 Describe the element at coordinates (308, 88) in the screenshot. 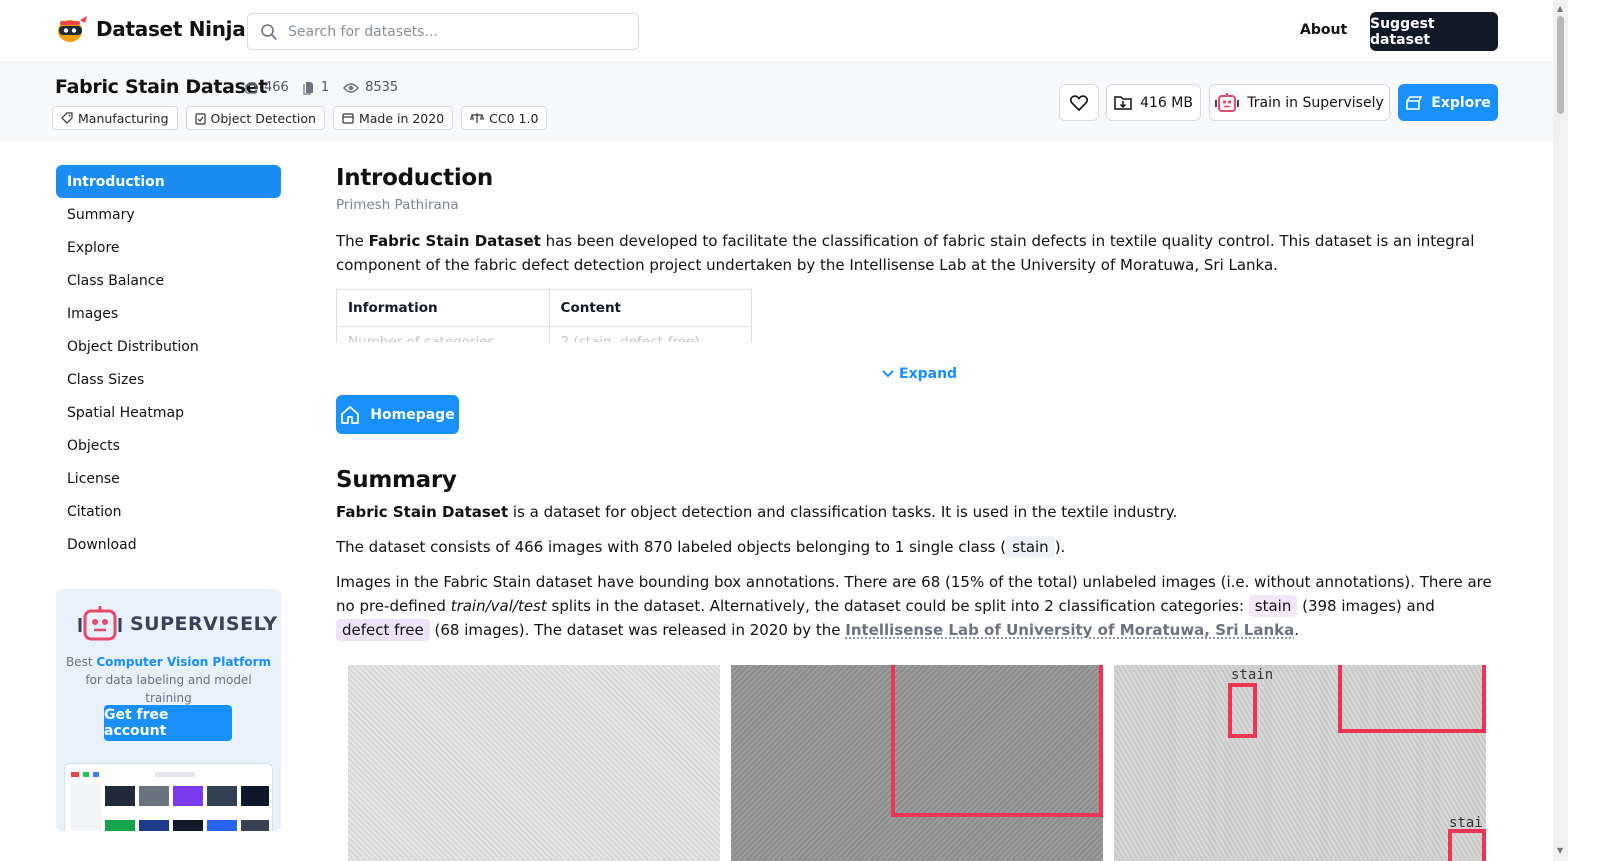

I see `files-icon` at that location.